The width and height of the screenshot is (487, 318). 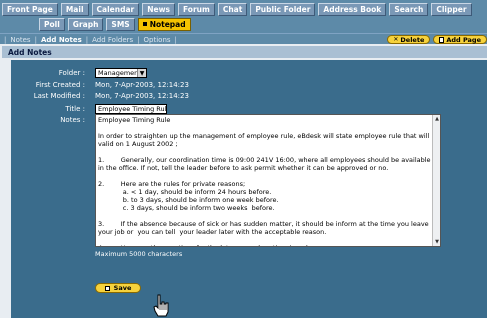 I want to click on save-icon, so click(x=107, y=288).